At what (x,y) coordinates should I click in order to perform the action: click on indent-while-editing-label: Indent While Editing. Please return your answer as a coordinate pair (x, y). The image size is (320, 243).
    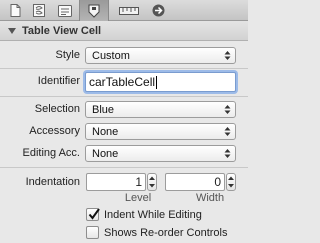
    Looking at the image, I should click on (153, 214).